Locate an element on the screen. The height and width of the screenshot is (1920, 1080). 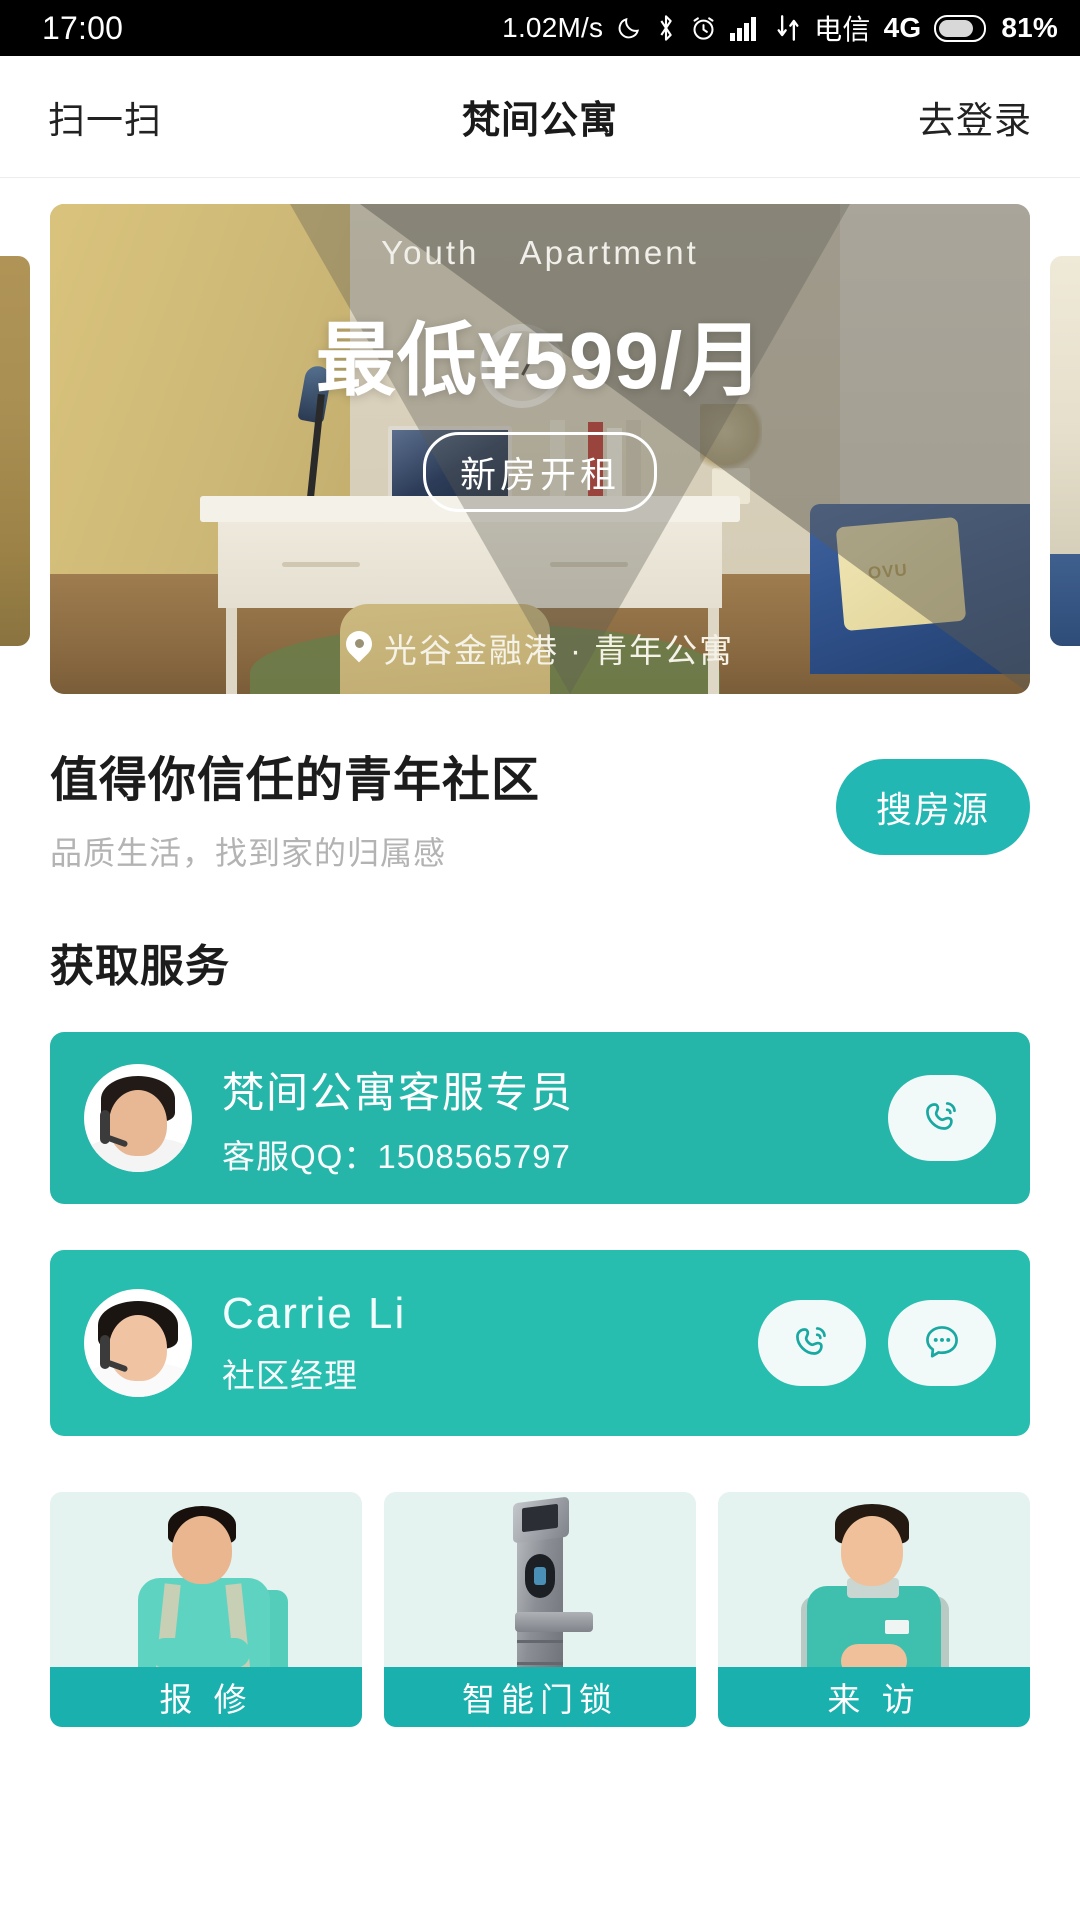
login-button: 去登录 is located at coordinates (975, 117).